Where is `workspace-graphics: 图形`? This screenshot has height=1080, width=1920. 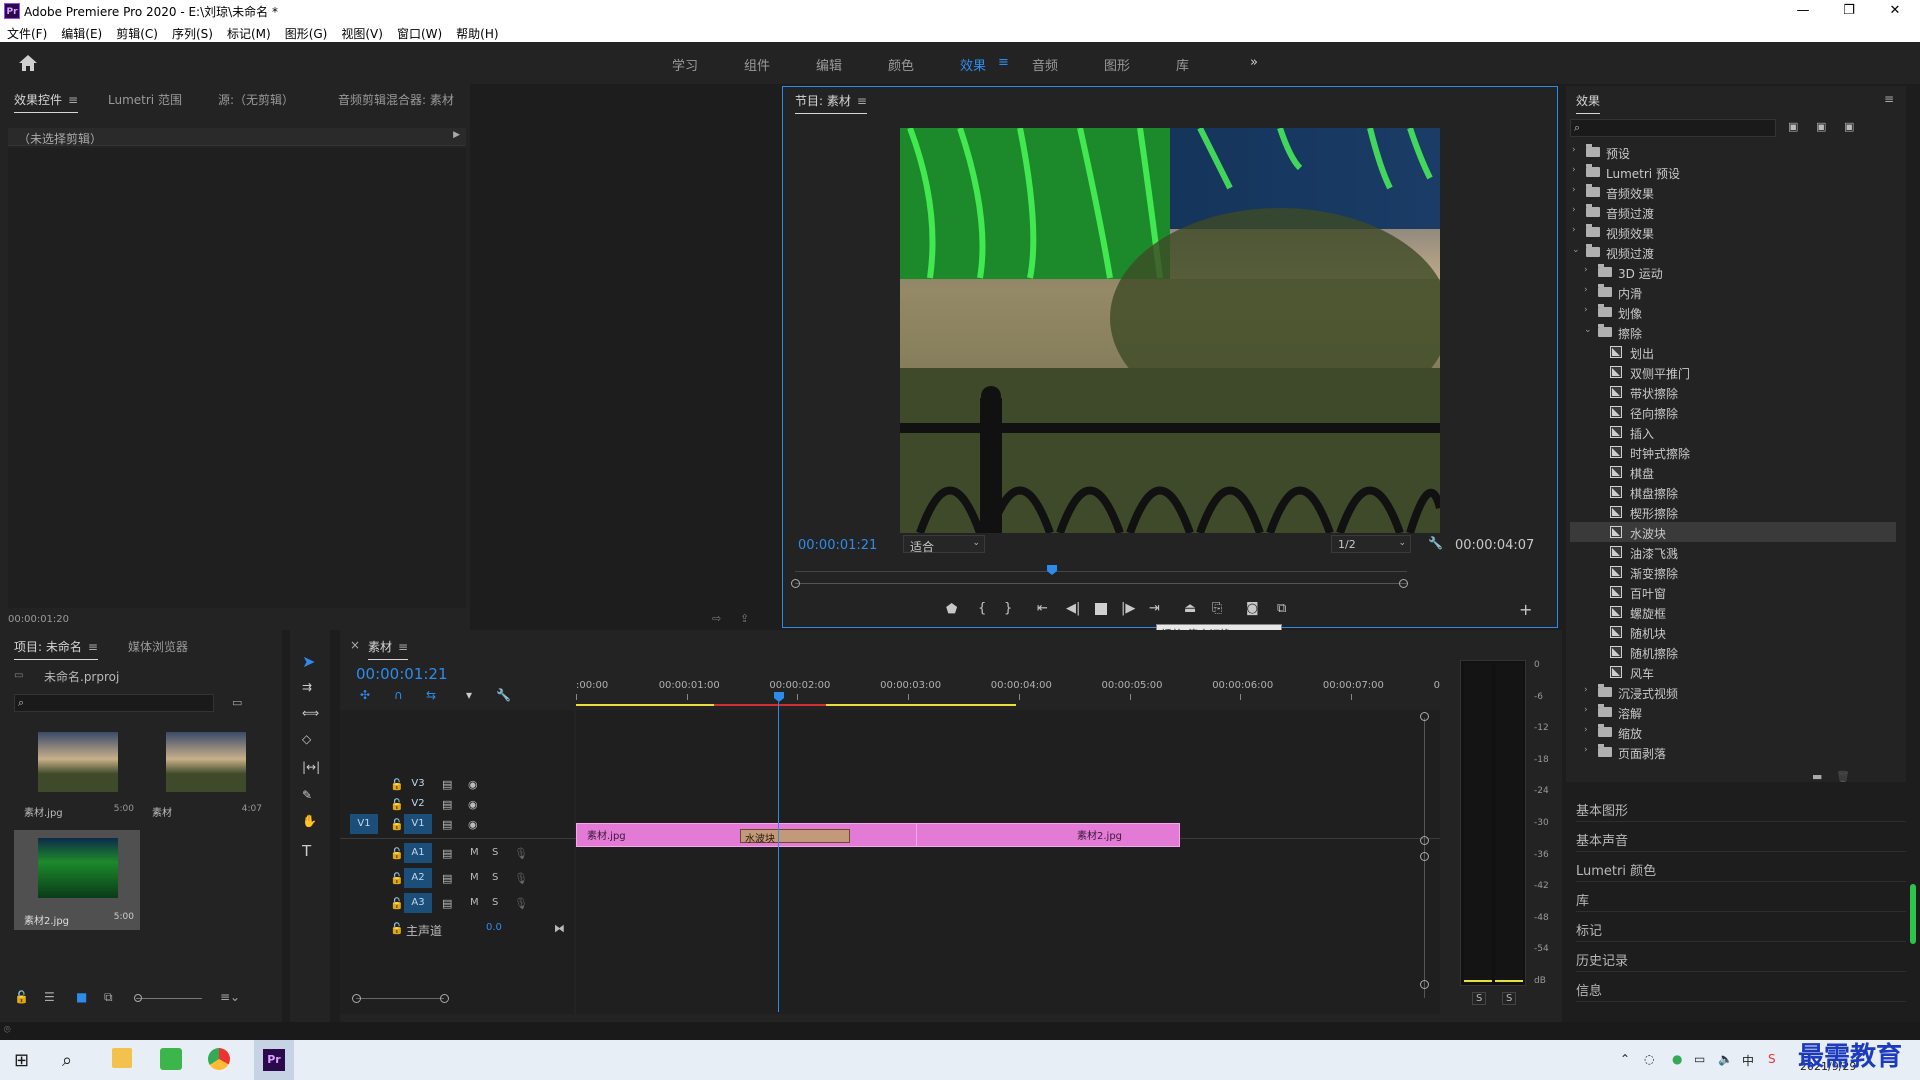
workspace-graphics: 图形 is located at coordinates (1117, 64).